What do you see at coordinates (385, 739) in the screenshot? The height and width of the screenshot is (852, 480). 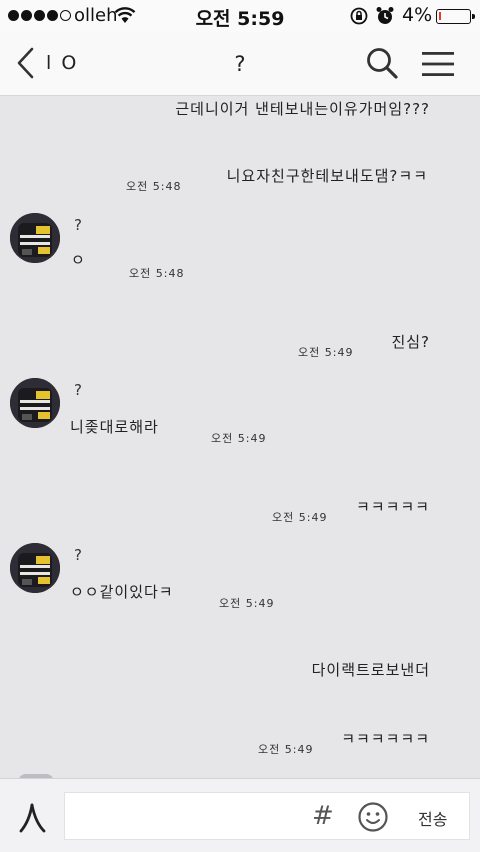 I see `message-text: ㅋㅋㅋㅋㅋㅋ` at bounding box center [385, 739].